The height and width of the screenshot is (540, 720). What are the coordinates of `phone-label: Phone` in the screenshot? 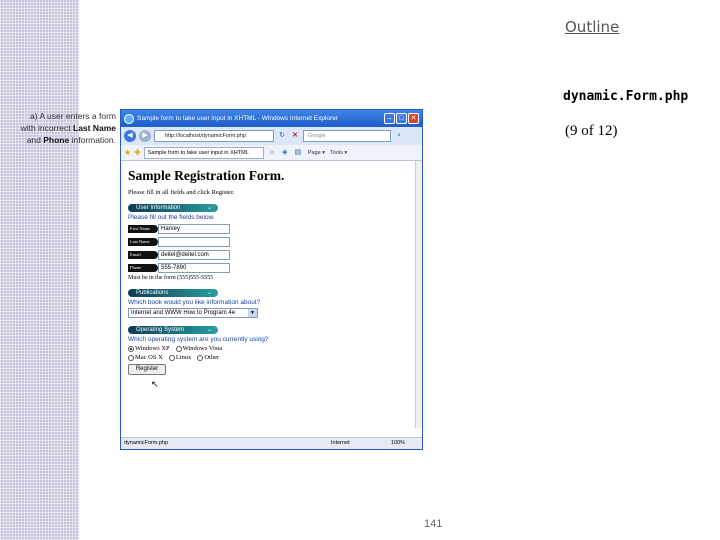 It's located at (143, 267).